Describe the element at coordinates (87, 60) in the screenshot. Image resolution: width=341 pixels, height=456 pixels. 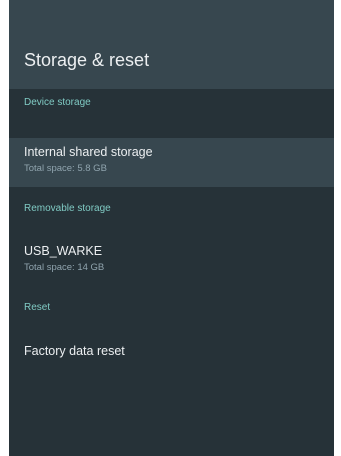
I see `page-title: Storage & reset` at that location.